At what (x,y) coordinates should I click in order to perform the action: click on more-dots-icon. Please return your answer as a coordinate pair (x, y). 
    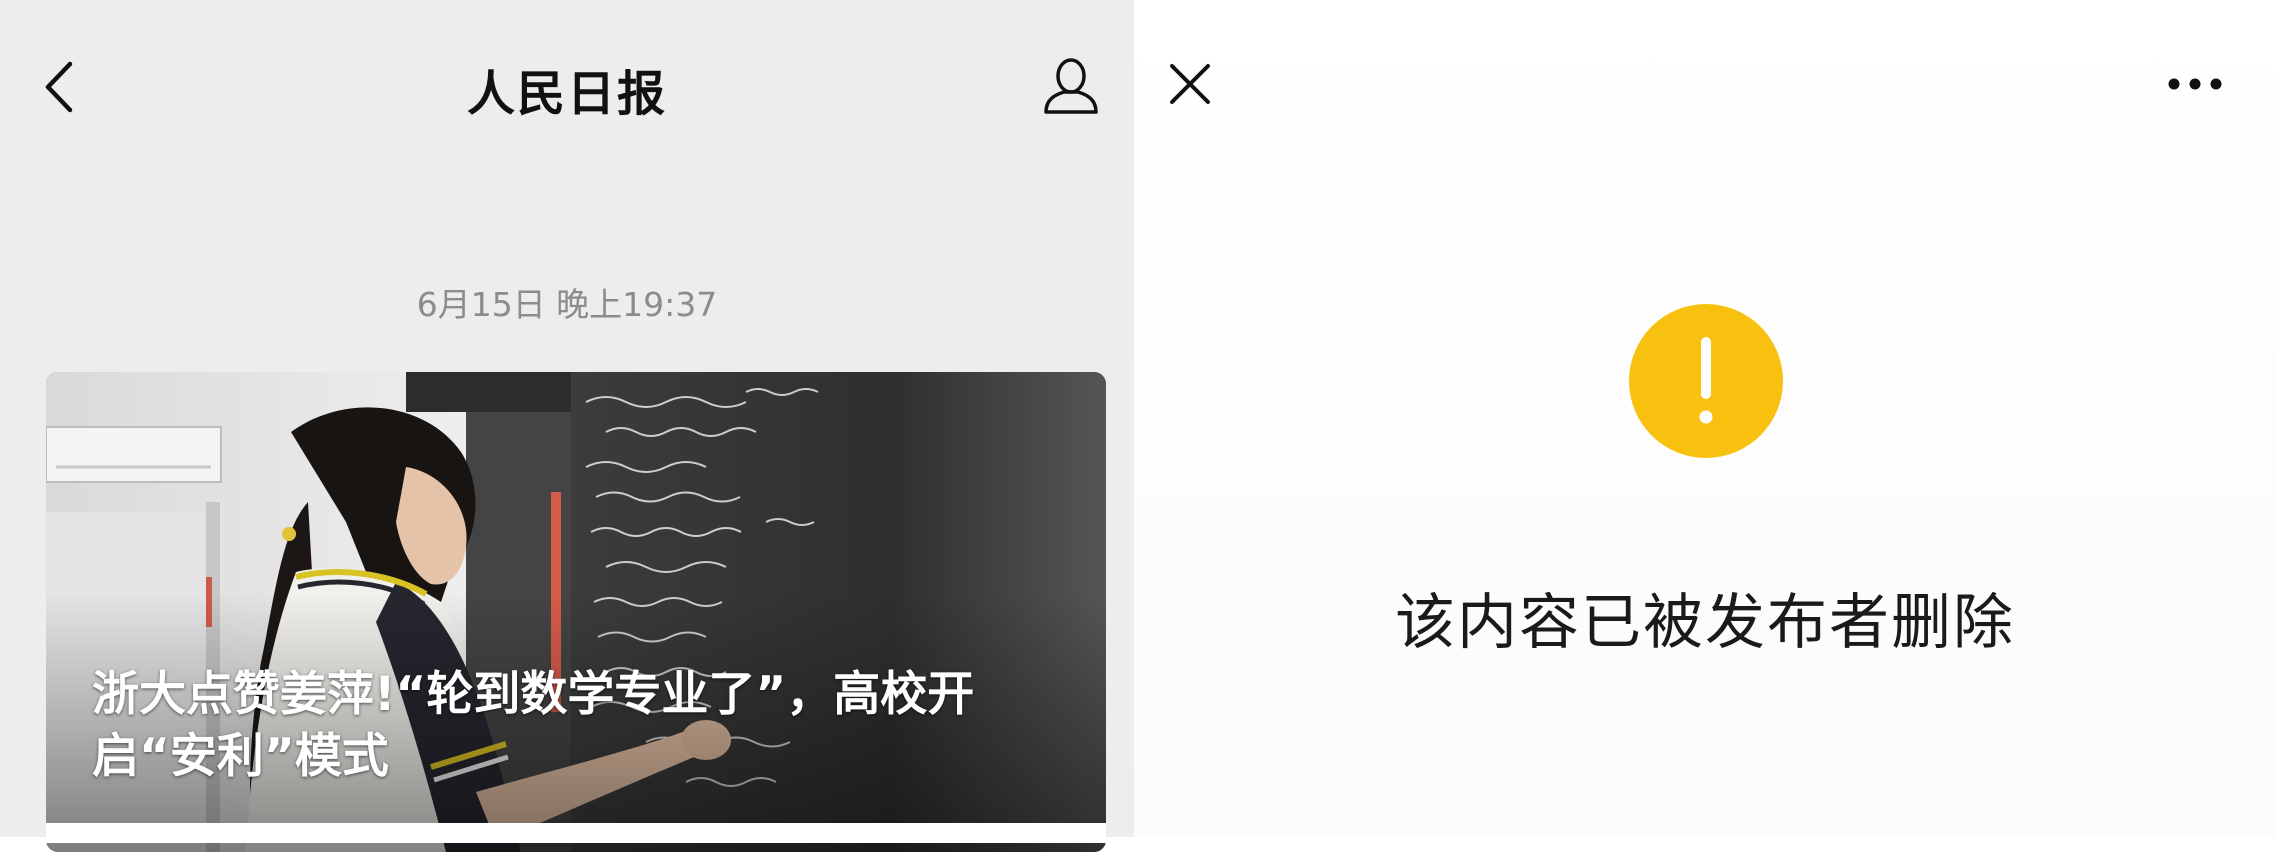
    Looking at the image, I should click on (2195, 84).